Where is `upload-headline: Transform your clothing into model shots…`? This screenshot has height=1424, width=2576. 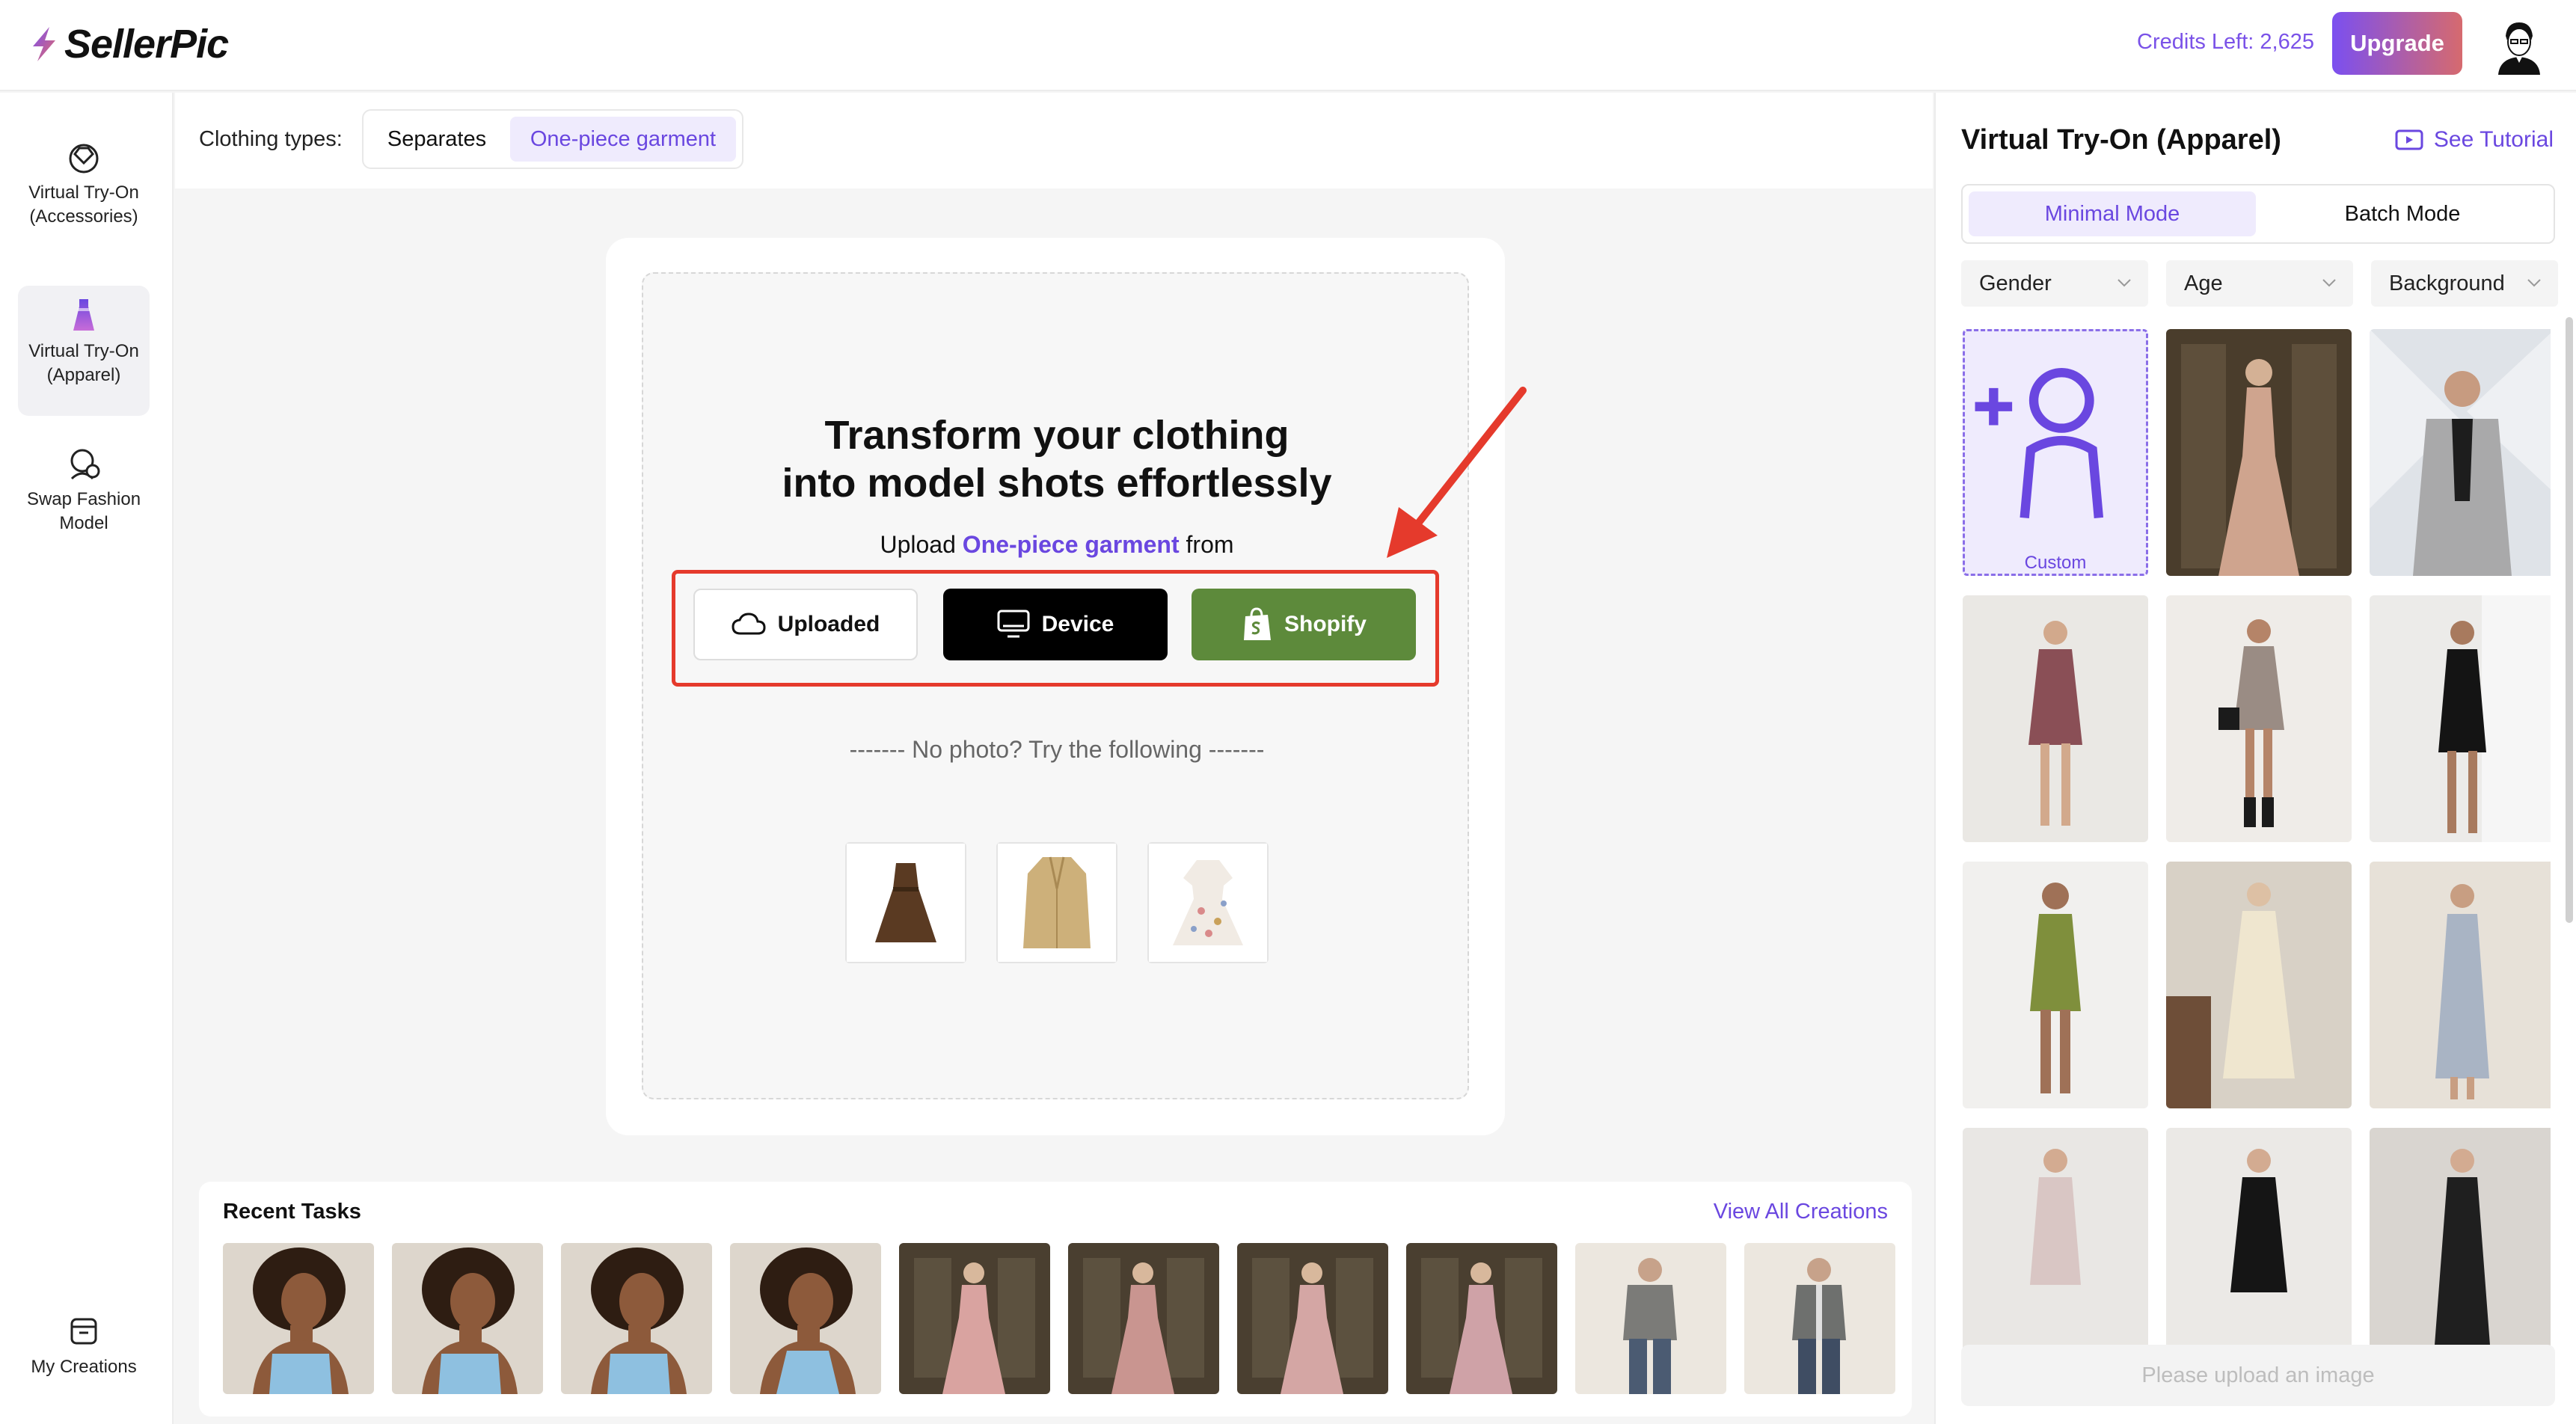
upload-headline: Transform your clothing into model shots… is located at coordinates (1057, 459).